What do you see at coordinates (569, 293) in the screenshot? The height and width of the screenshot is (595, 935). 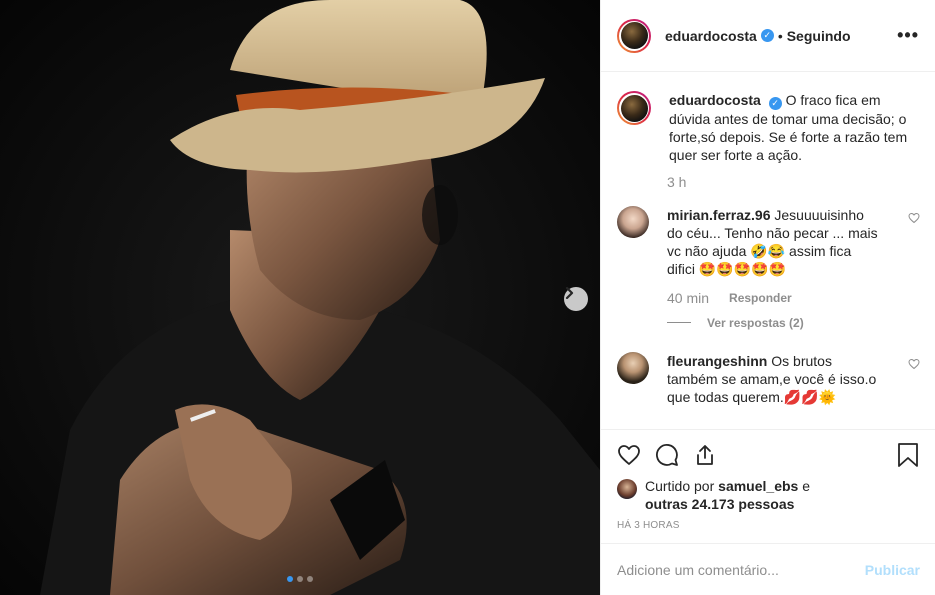 I see `chevron-right-icon` at bounding box center [569, 293].